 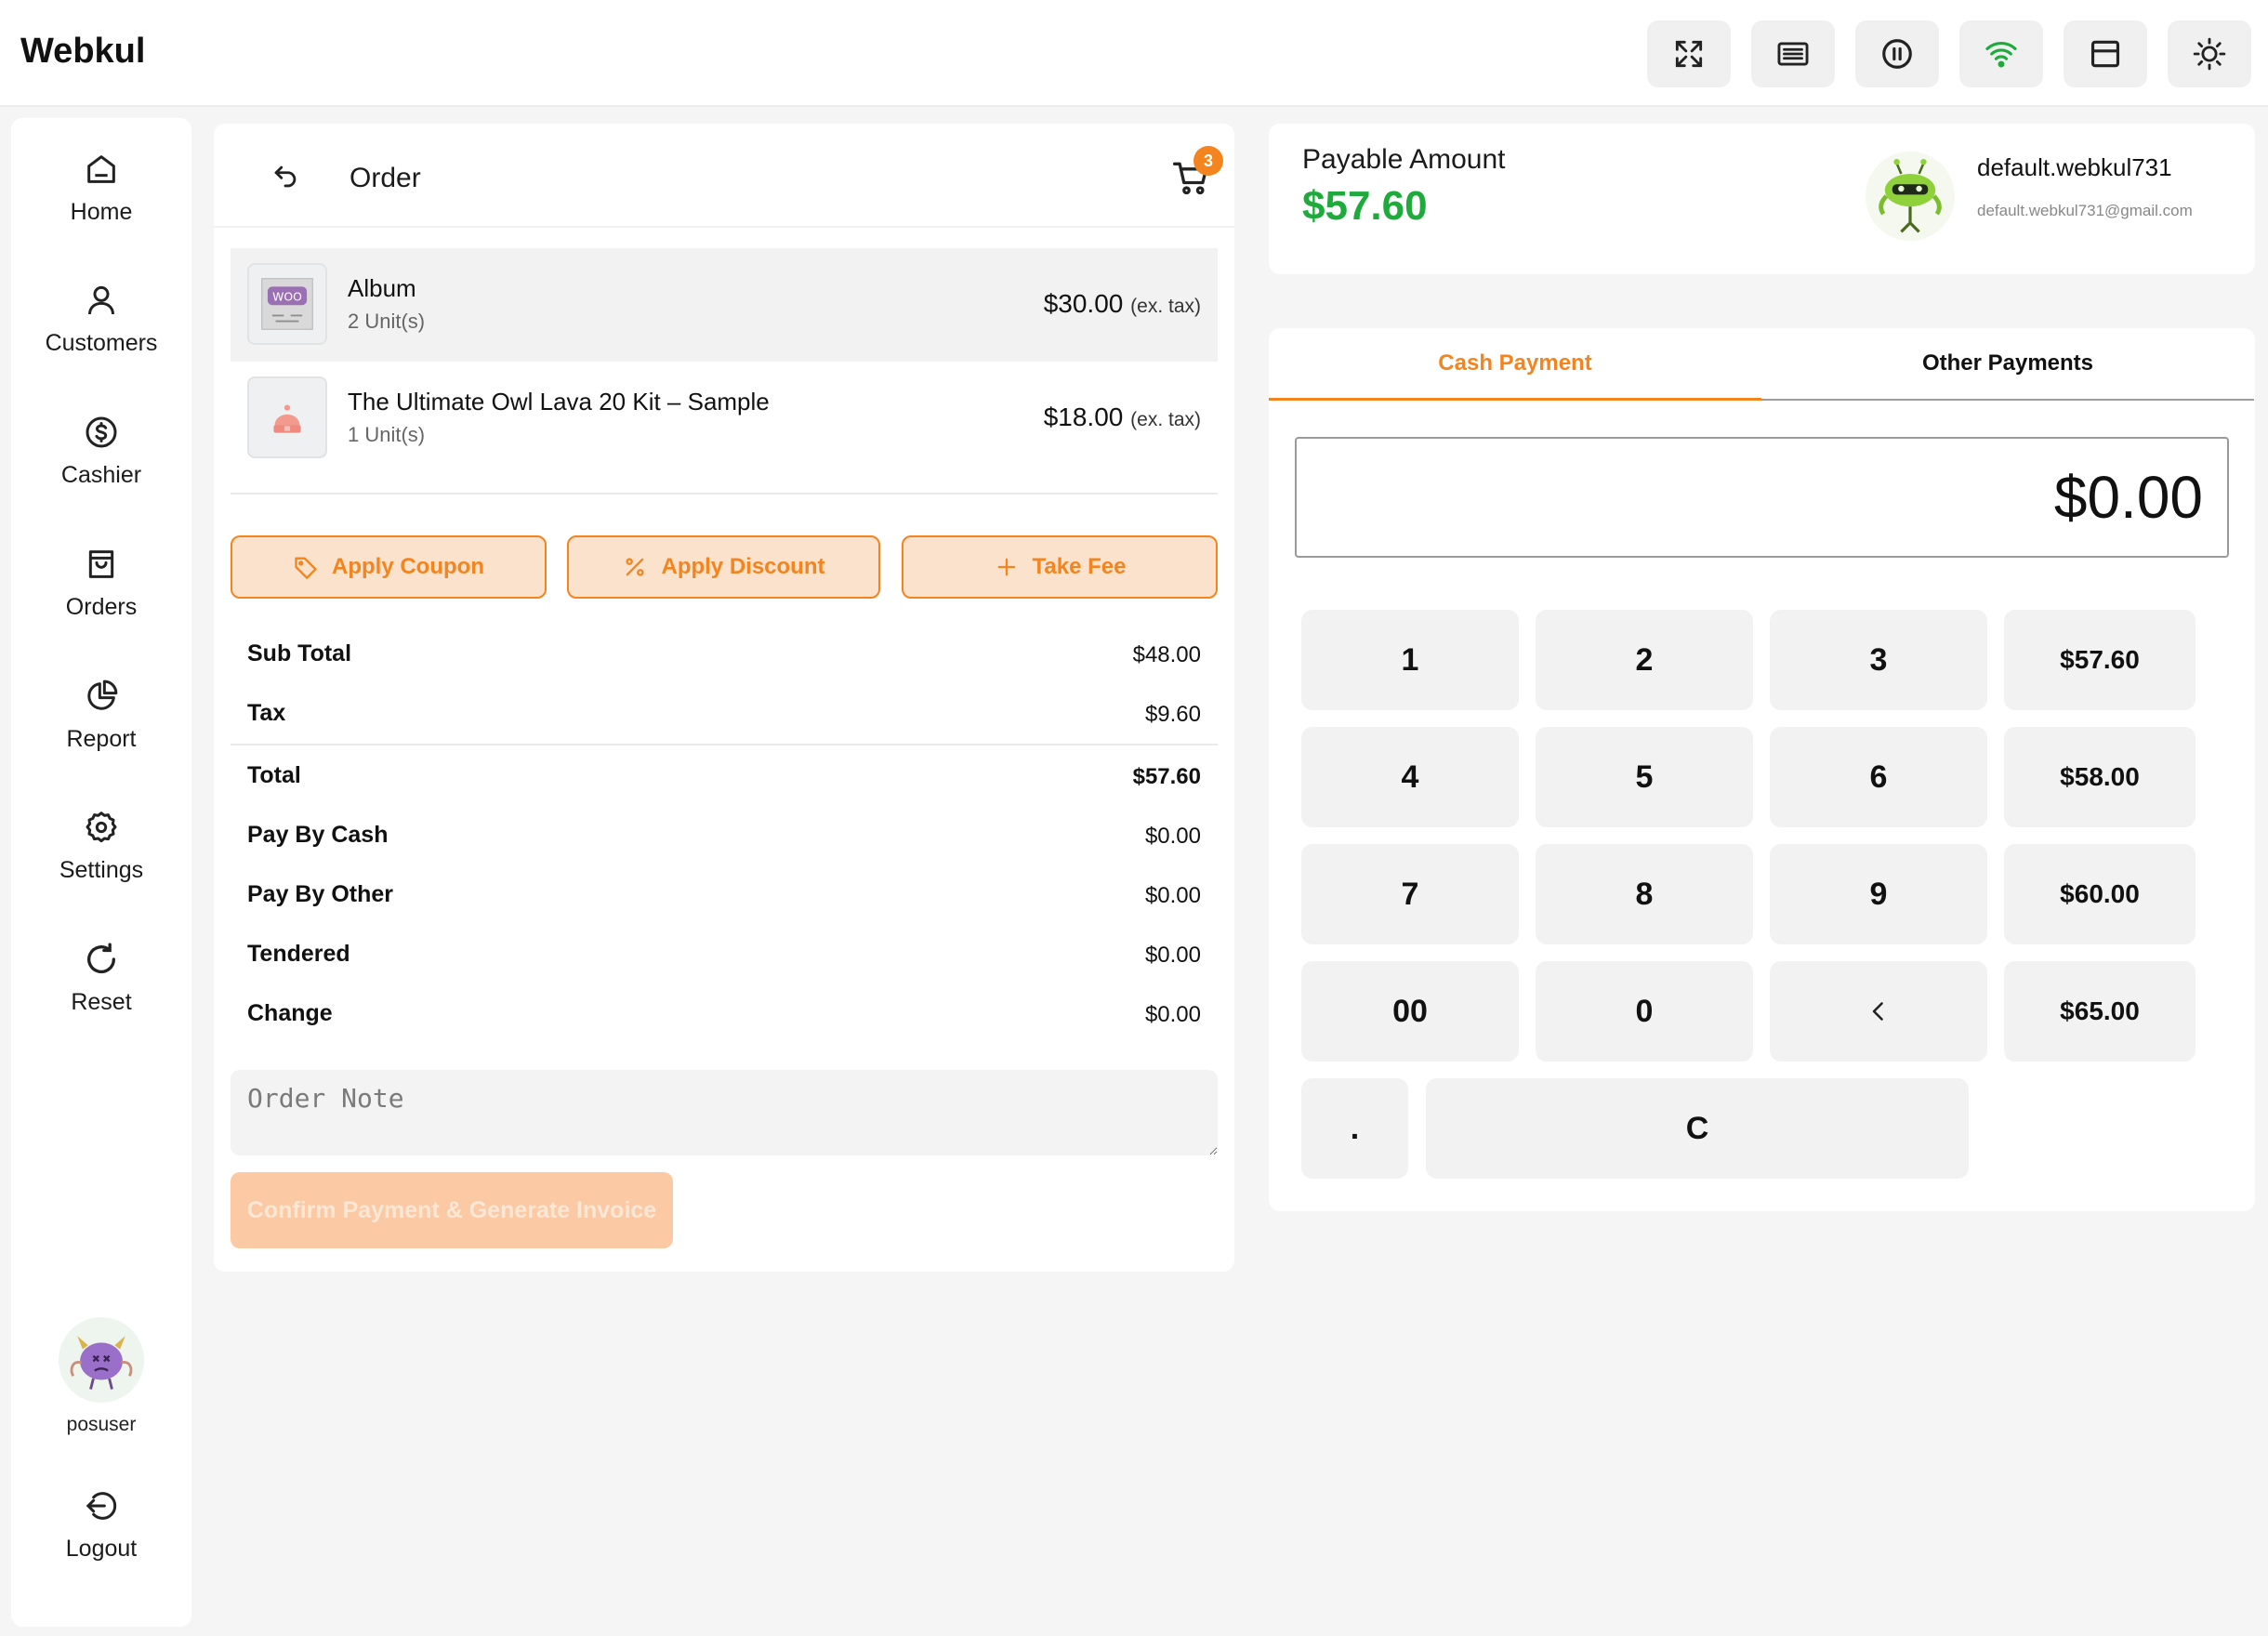 What do you see at coordinates (1910, 196) in the screenshot?
I see `alien-avatar-icon` at bounding box center [1910, 196].